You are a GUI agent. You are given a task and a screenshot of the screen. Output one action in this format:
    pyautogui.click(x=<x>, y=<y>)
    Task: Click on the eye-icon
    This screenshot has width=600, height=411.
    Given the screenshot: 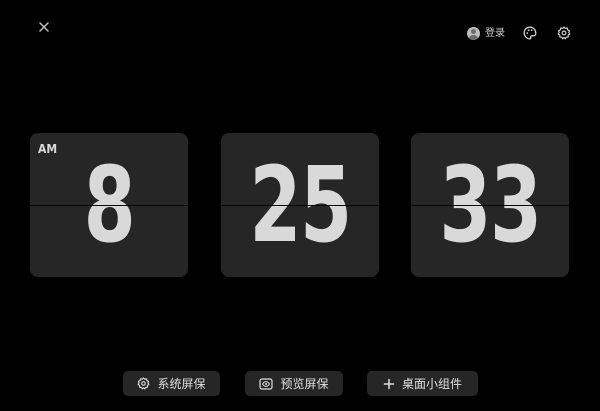 What is the action you would take?
    pyautogui.click(x=266, y=383)
    